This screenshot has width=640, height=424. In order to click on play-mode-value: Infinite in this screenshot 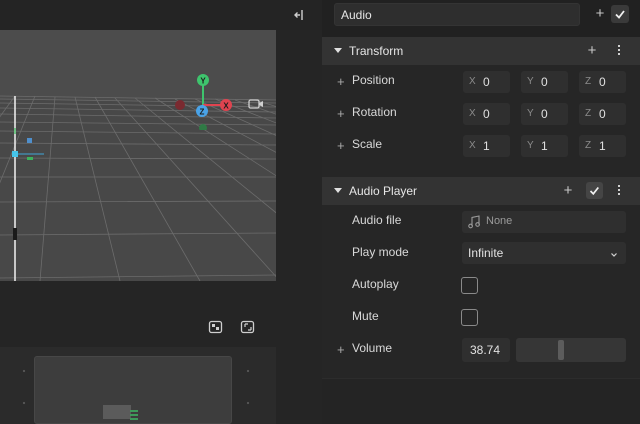, I will do `click(486, 253)`.